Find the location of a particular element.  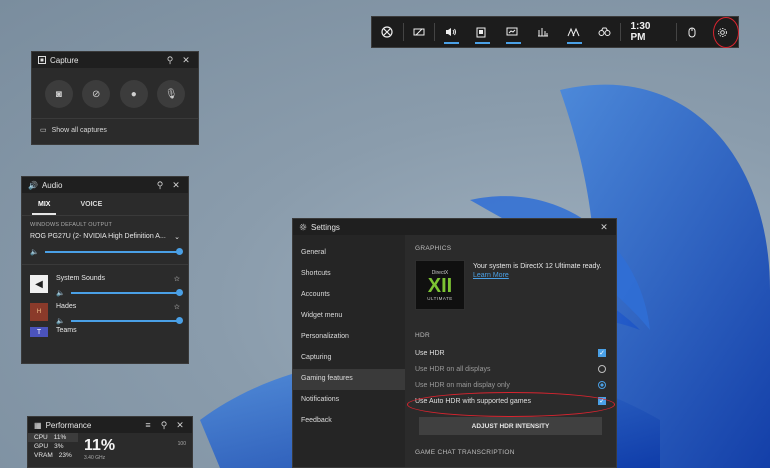

metric-cpu: CPU 11% is located at coordinates (53, 437).